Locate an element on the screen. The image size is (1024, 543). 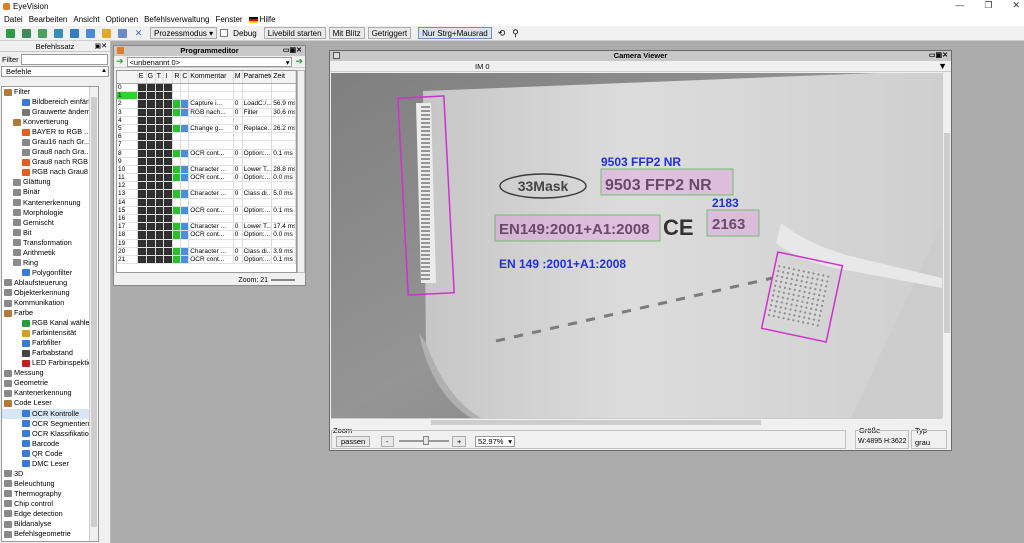
v-scroll-thumb is located at coordinates (947, 233).